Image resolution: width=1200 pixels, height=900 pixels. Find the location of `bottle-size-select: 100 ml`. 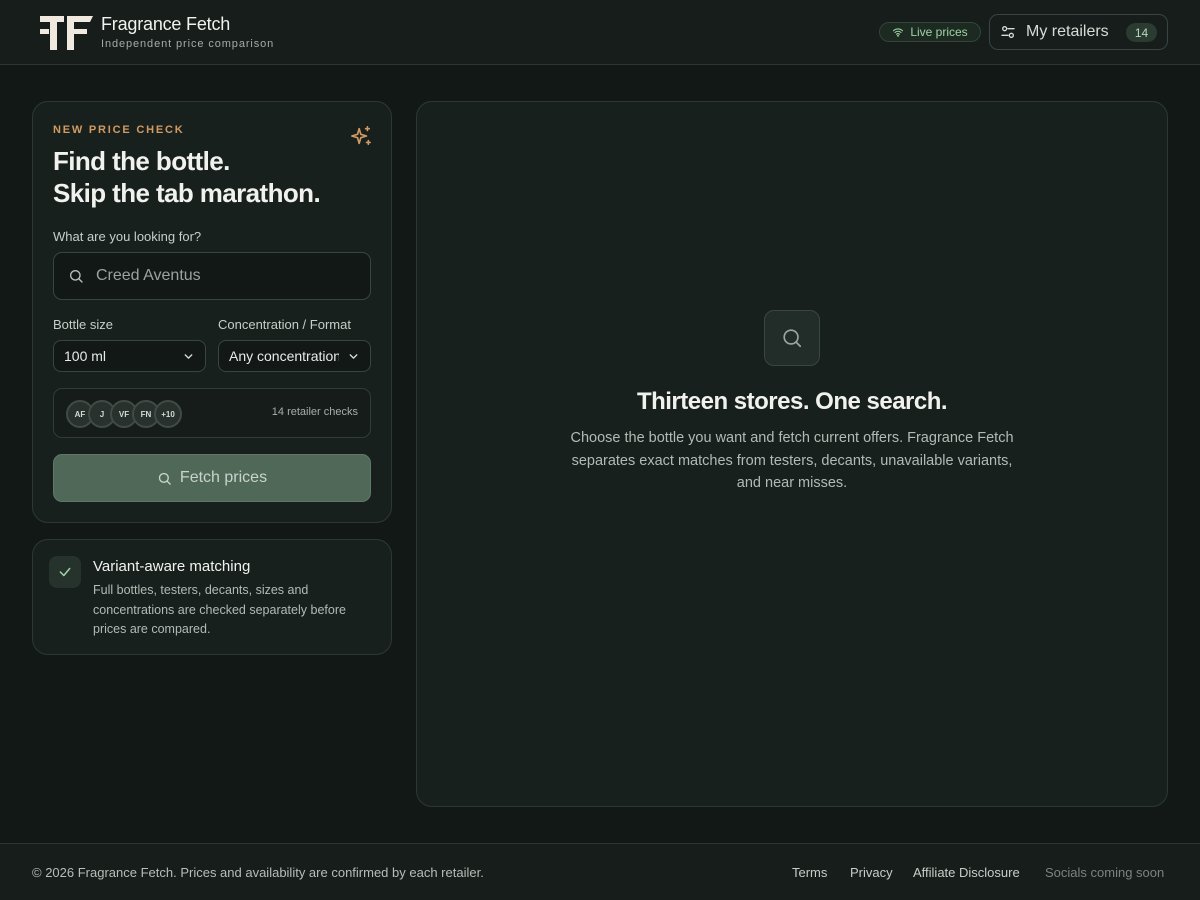

bottle-size-select: 100 ml is located at coordinates (129, 356).